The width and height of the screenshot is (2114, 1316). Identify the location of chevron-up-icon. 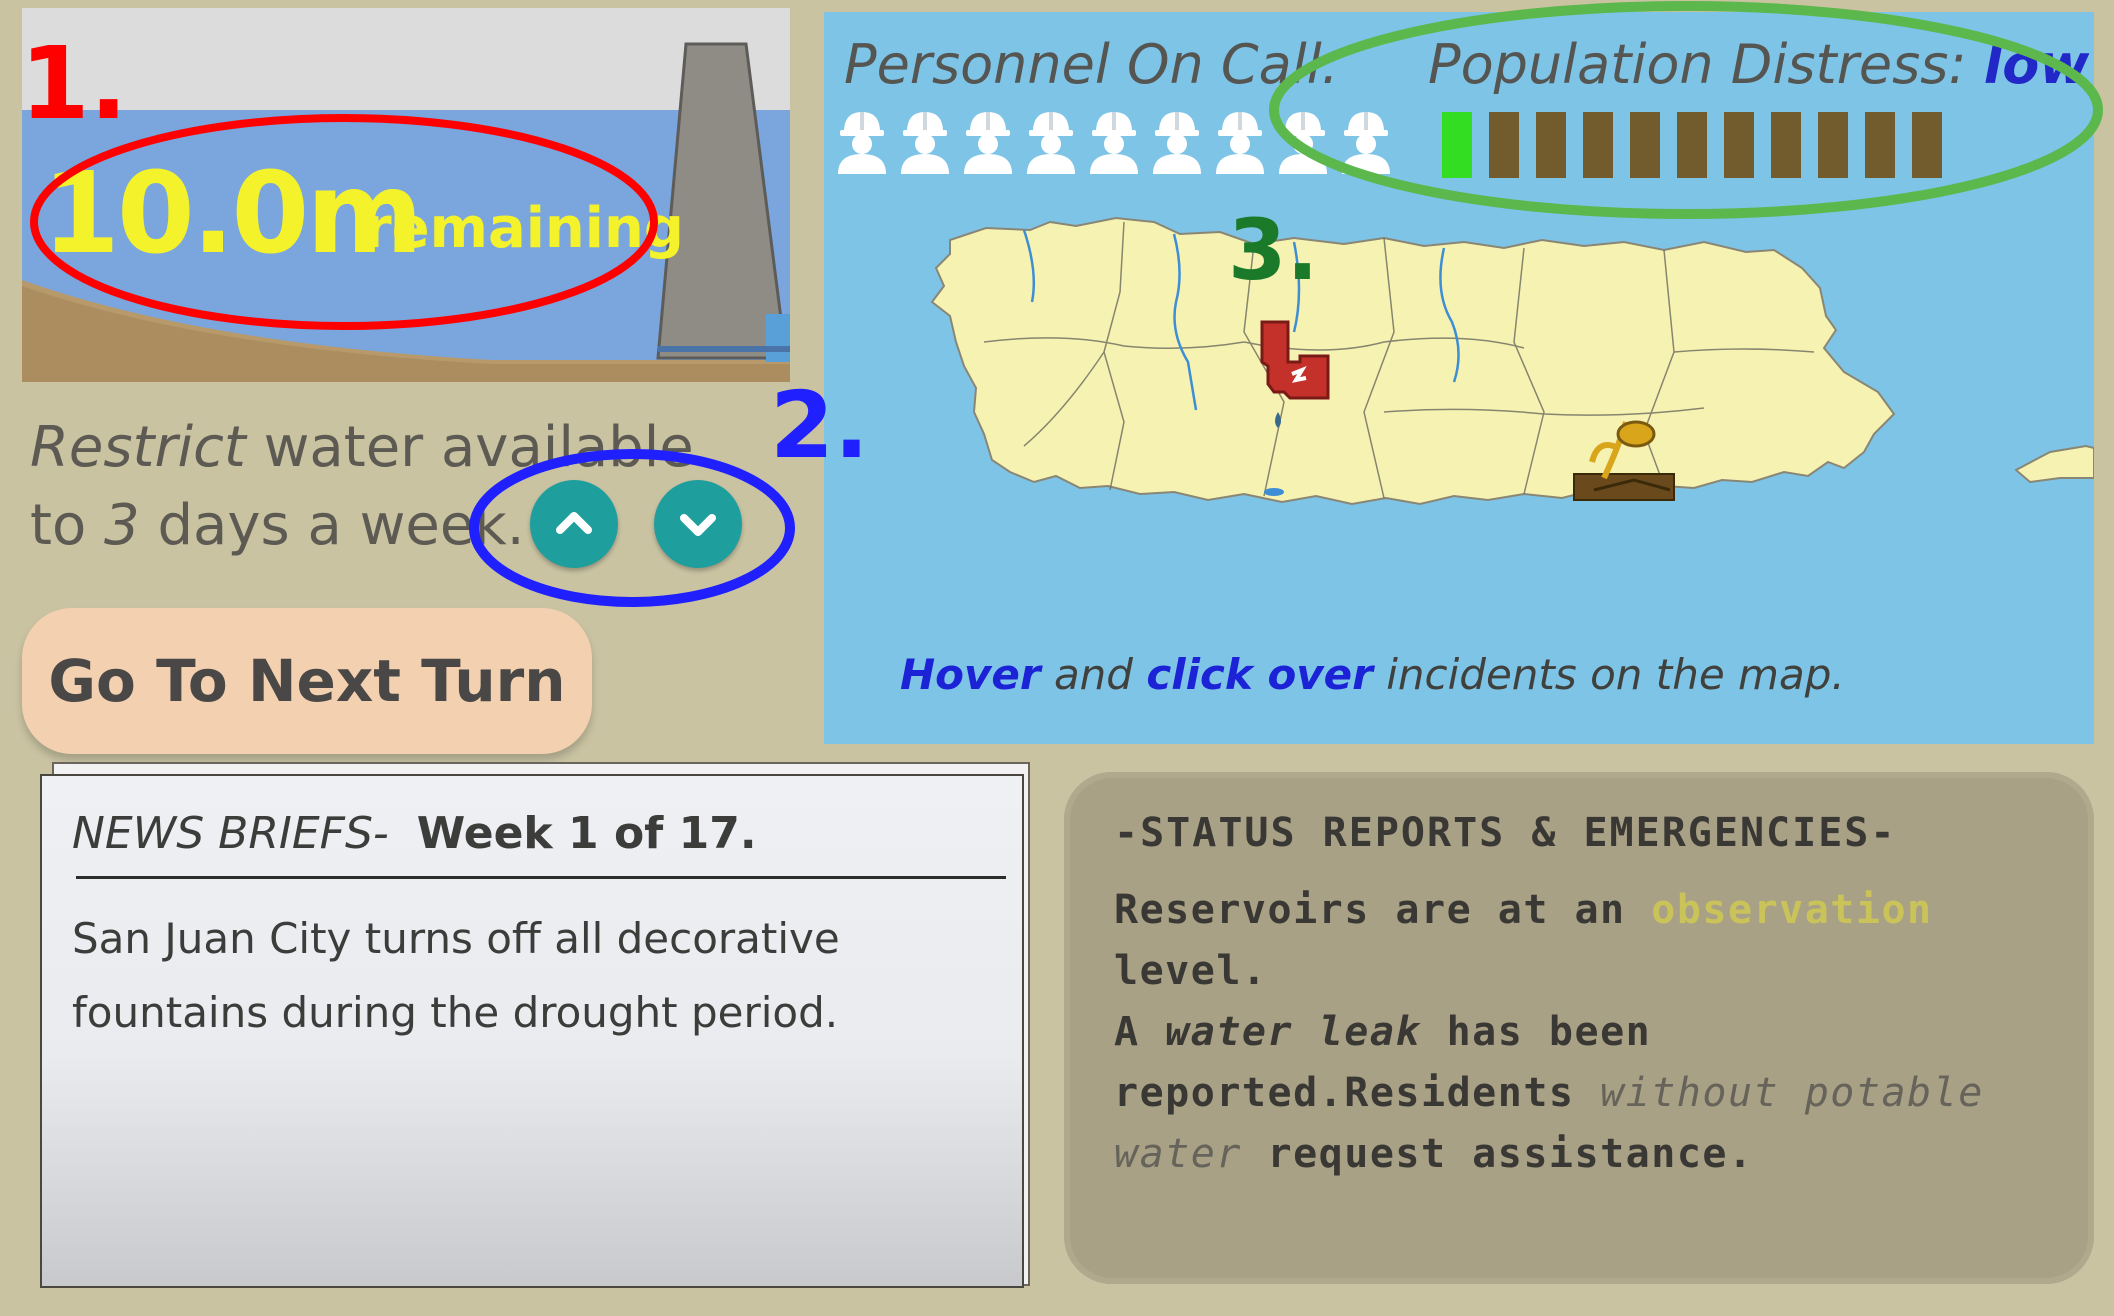
(574, 523).